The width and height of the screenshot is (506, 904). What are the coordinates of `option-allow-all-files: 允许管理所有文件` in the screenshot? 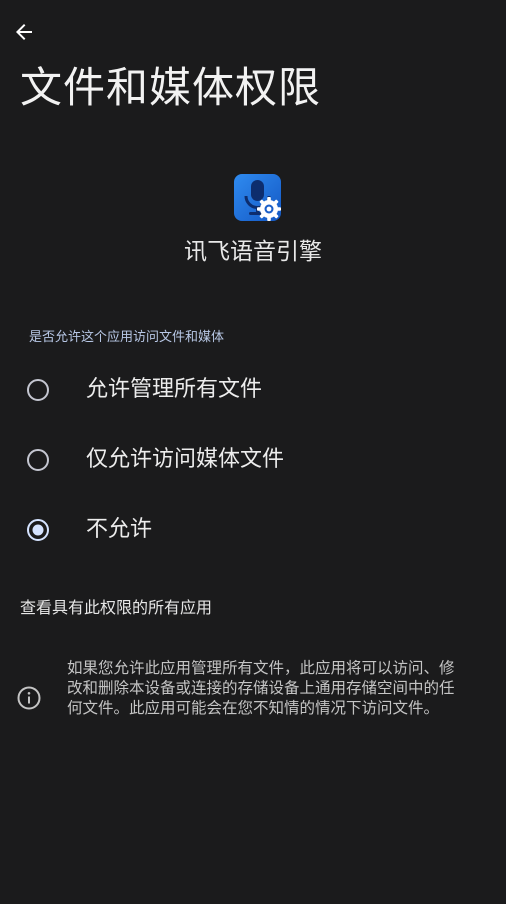 It's located at (253, 390).